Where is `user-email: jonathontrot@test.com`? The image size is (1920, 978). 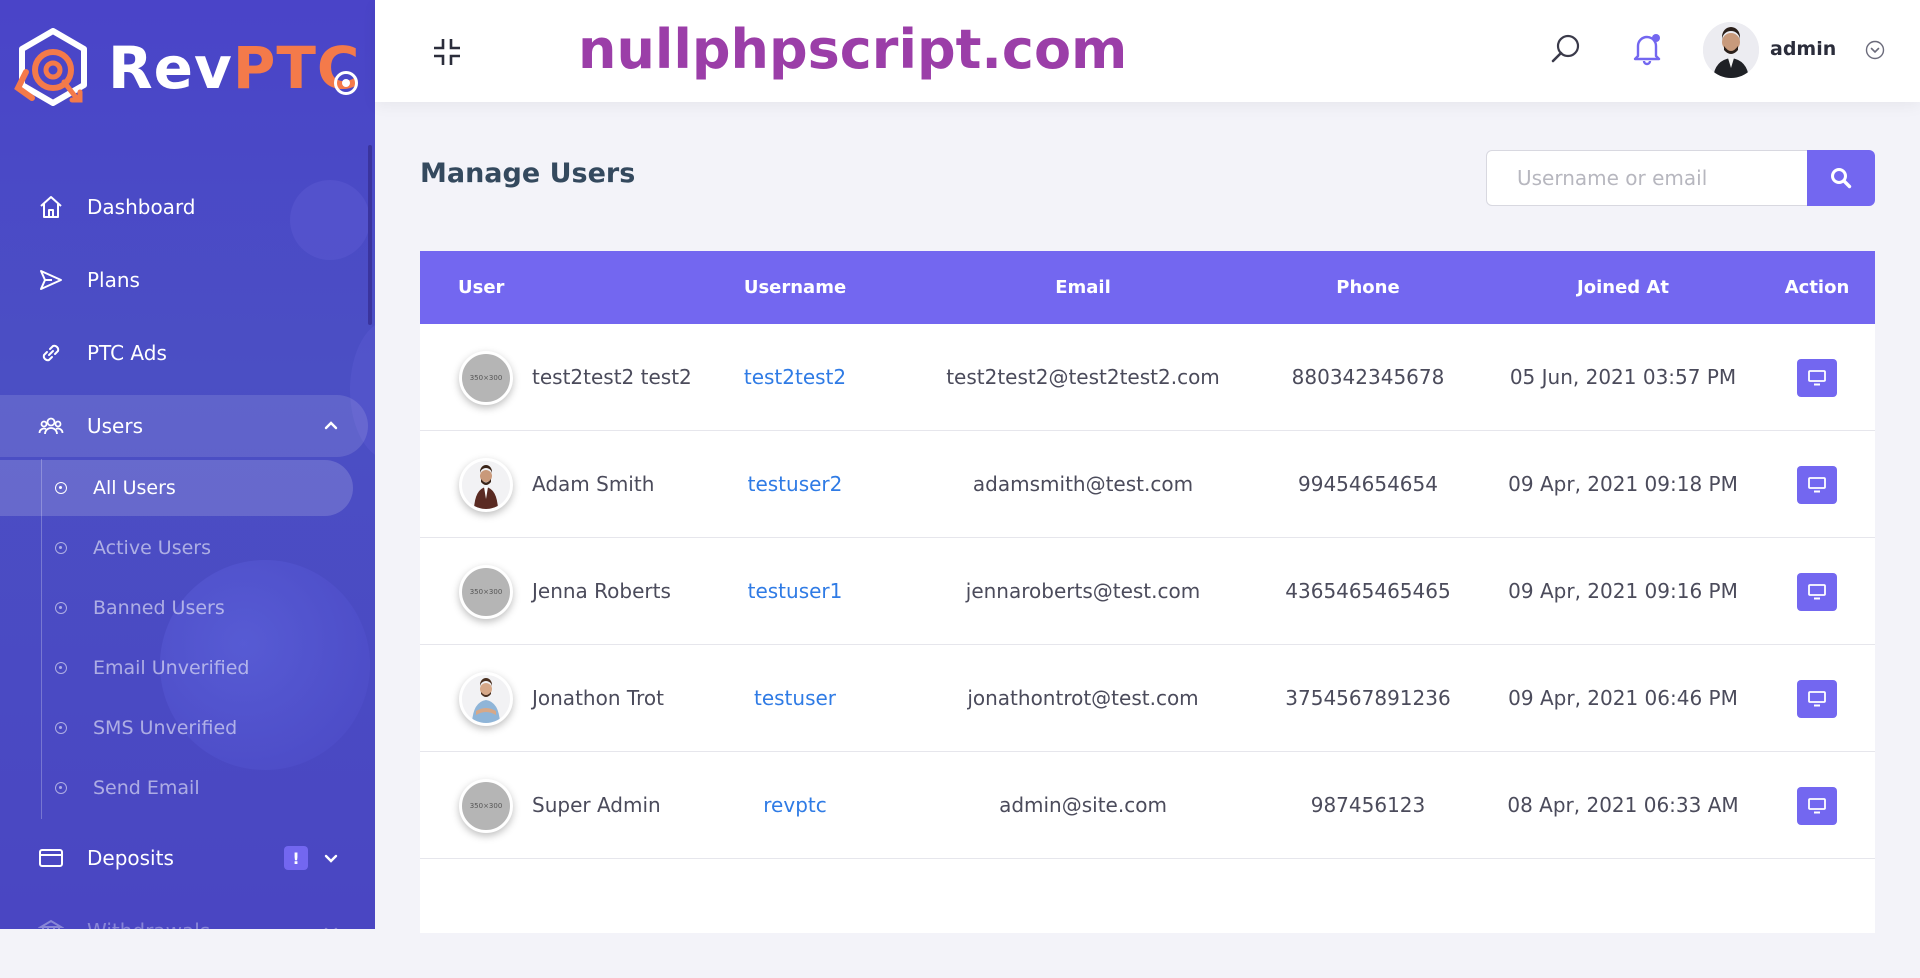
user-email: jonathontrot@test.com is located at coordinates (1083, 698).